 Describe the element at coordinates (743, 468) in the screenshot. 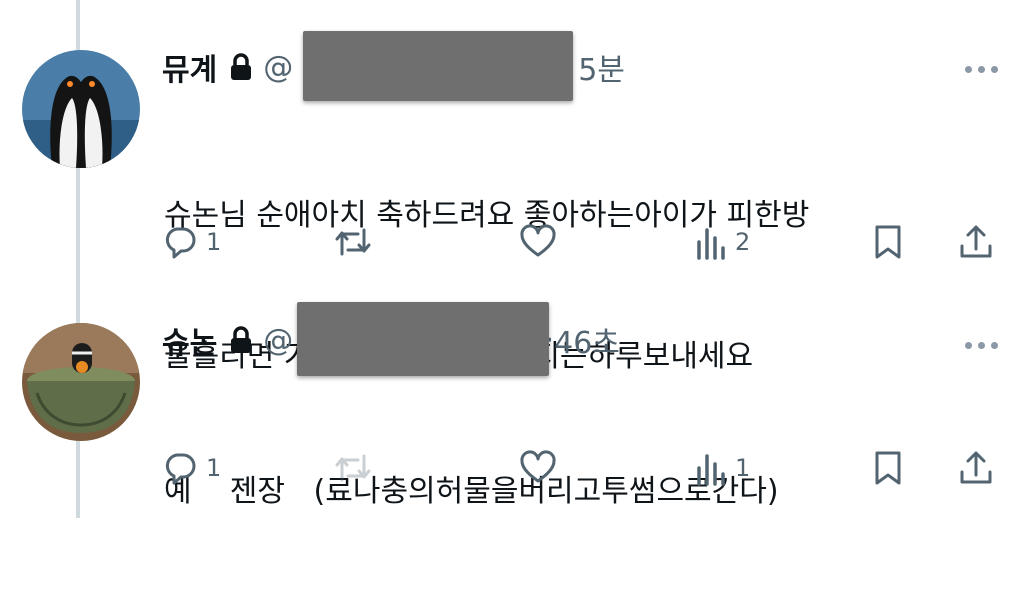

I see `views-count: 1` at that location.